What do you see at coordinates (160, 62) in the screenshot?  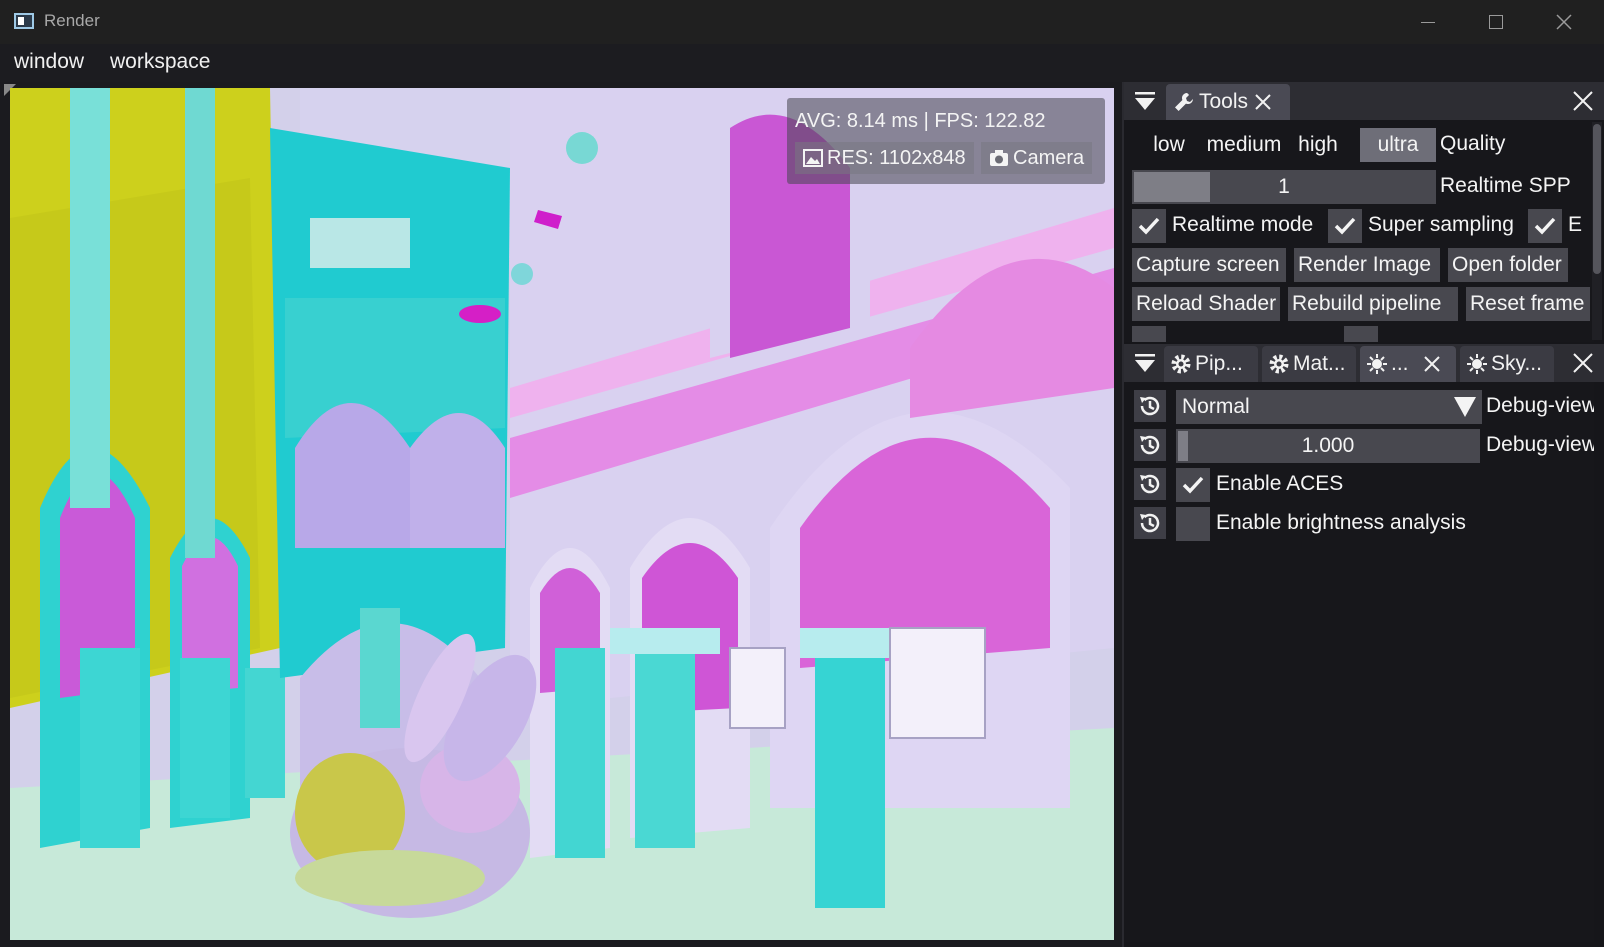 I see `menu-workspace: workspace` at bounding box center [160, 62].